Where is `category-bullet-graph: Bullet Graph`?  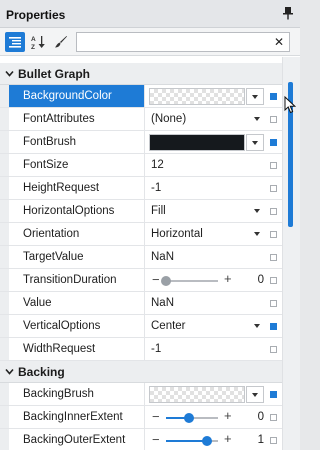
category-bullet-graph: Bullet Graph is located at coordinates (141, 74).